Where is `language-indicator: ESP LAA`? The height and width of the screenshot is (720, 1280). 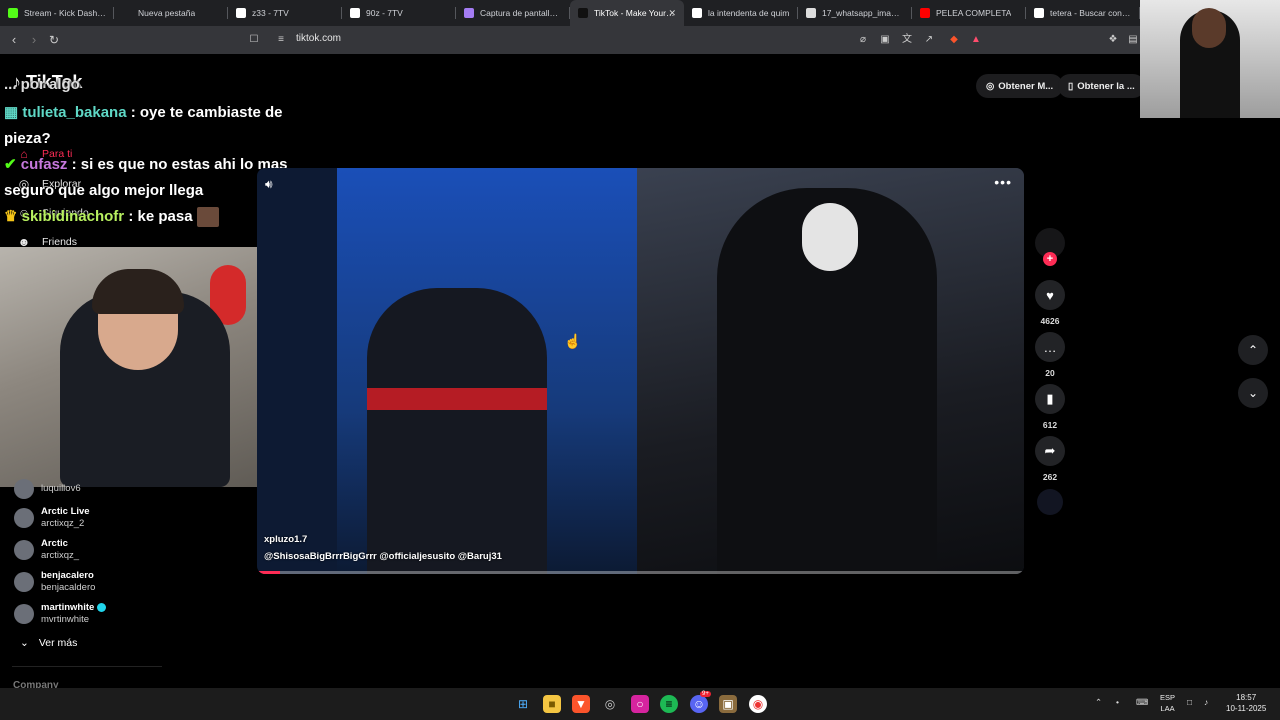
language-indicator: ESP LAA is located at coordinates (1167, 703).